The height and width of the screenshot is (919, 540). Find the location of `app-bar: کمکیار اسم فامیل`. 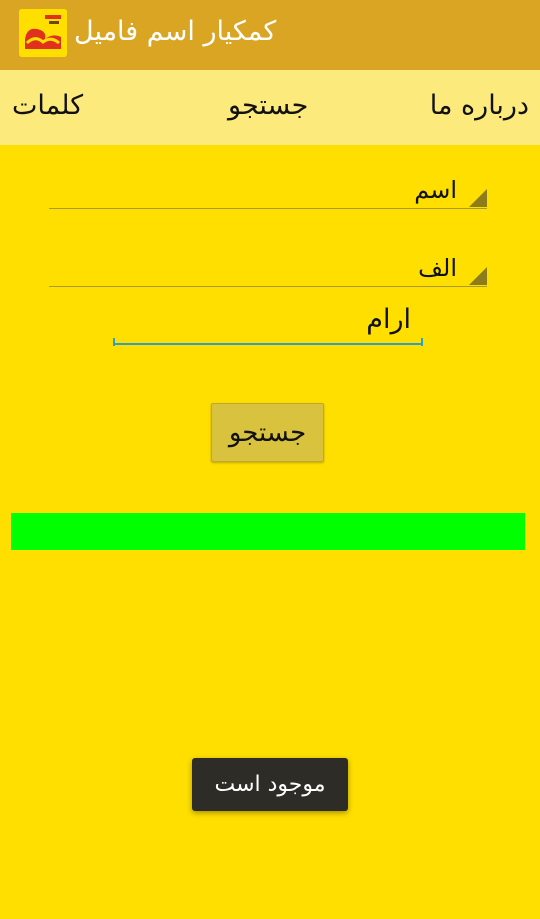

app-bar: کمکیار اسم فامیل is located at coordinates (270, 35).